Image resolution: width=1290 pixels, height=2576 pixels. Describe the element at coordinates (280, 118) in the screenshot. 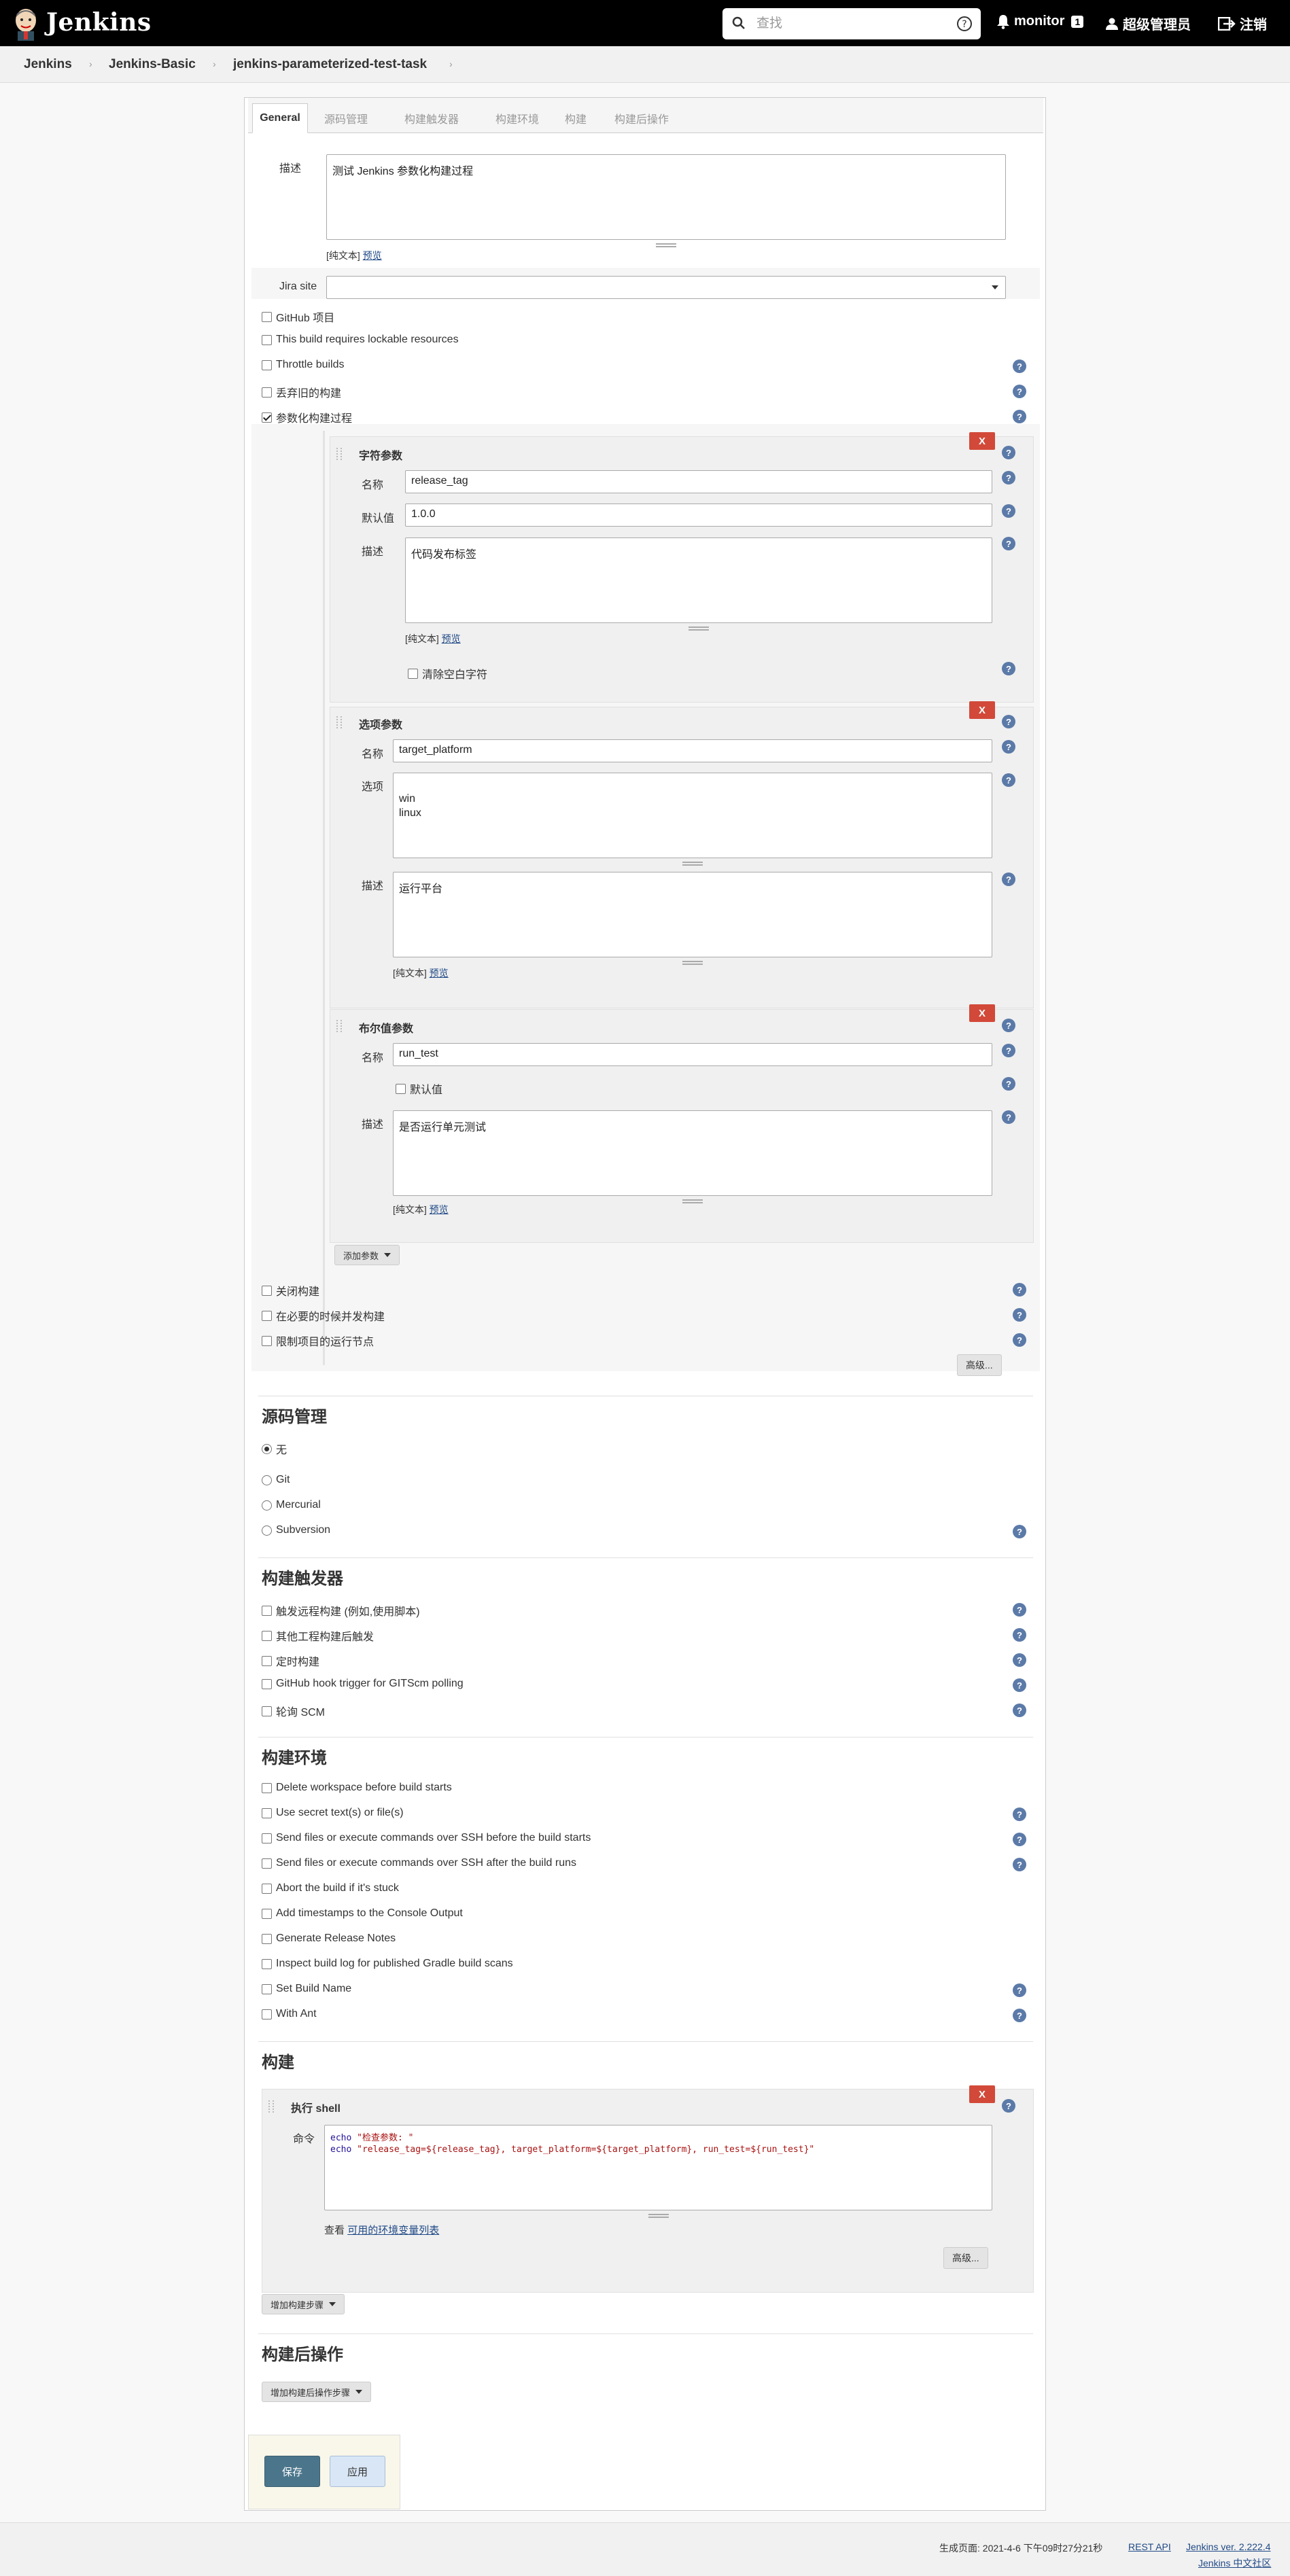

I see `tab-general: General` at that location.